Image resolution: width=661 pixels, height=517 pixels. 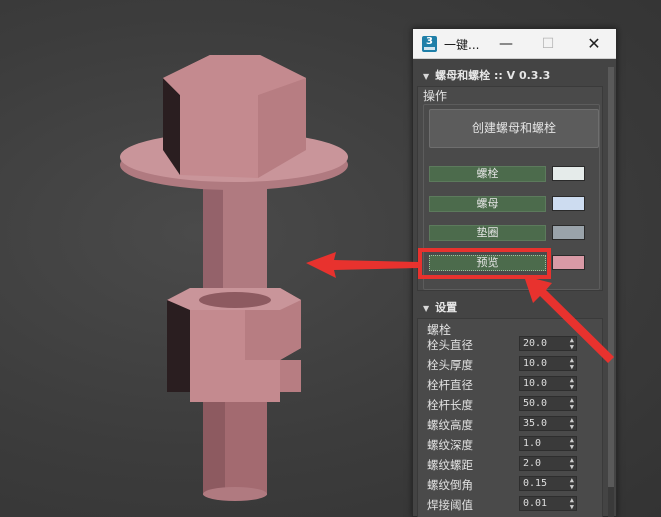 What do you see at coordinates (450, 485) in the screenshot?
I see `setting-label: 螺纹倒角` at bounding box center [450, 485].